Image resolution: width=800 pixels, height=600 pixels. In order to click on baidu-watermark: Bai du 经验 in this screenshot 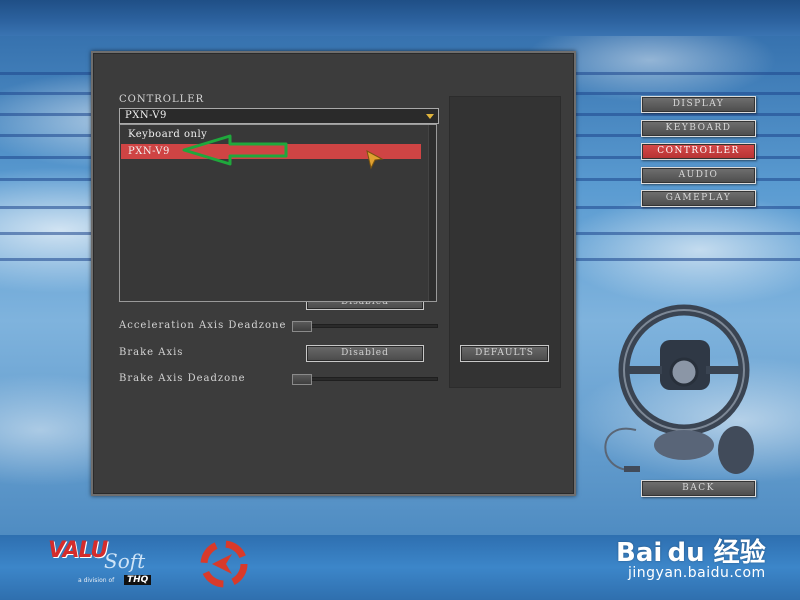, I will do `click(691, 553)`.